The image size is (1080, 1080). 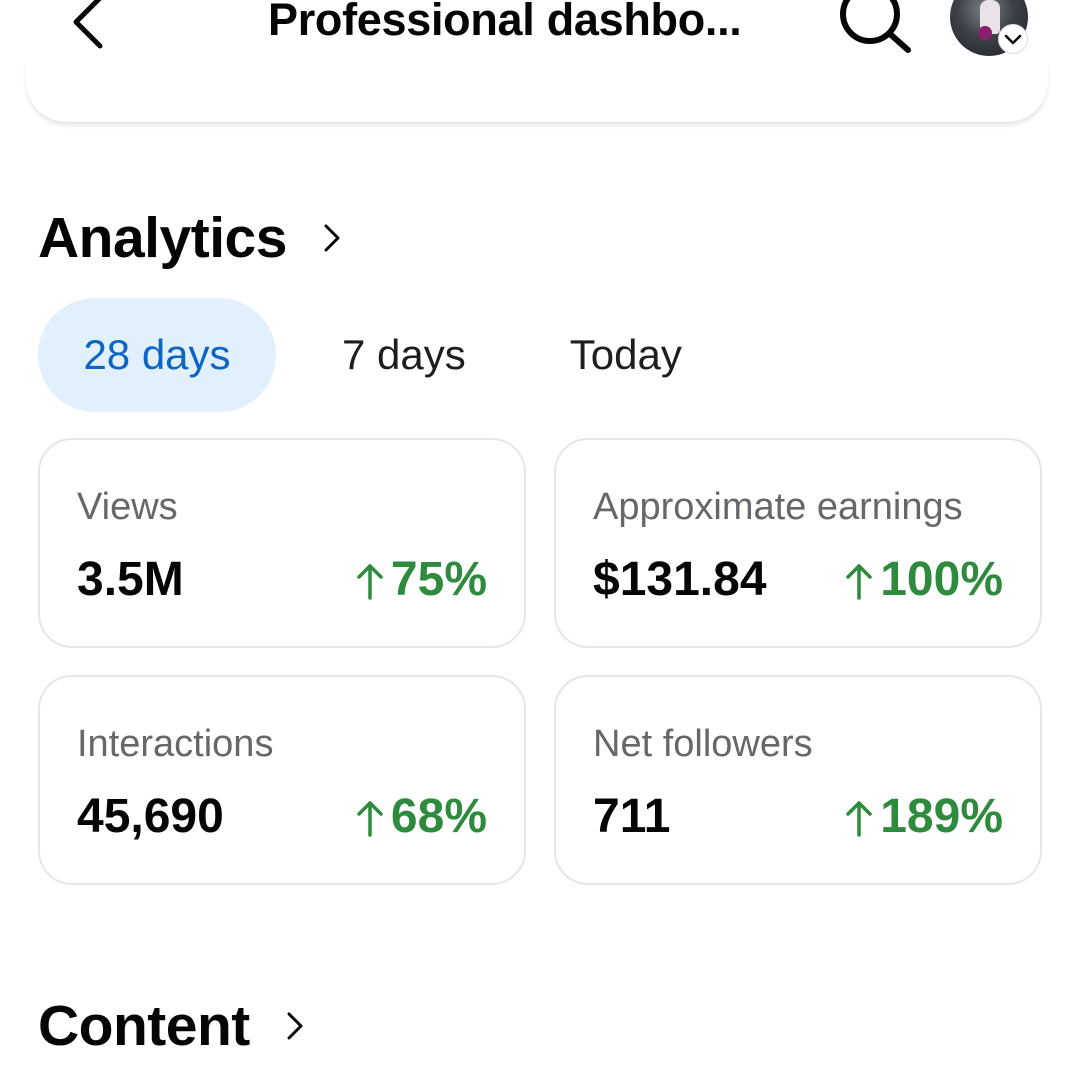 I want to click on search-icon, so click(x=875, y=26).